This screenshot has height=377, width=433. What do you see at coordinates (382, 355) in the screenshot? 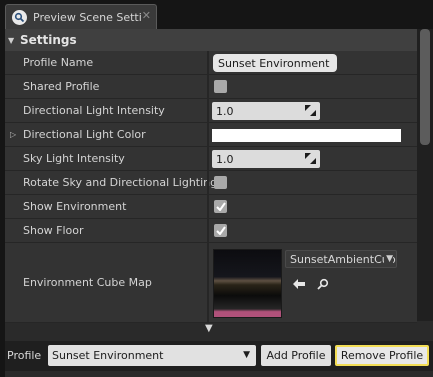
I see `remove-profile-button: Remove Profile` at bounding box center [382, 355].